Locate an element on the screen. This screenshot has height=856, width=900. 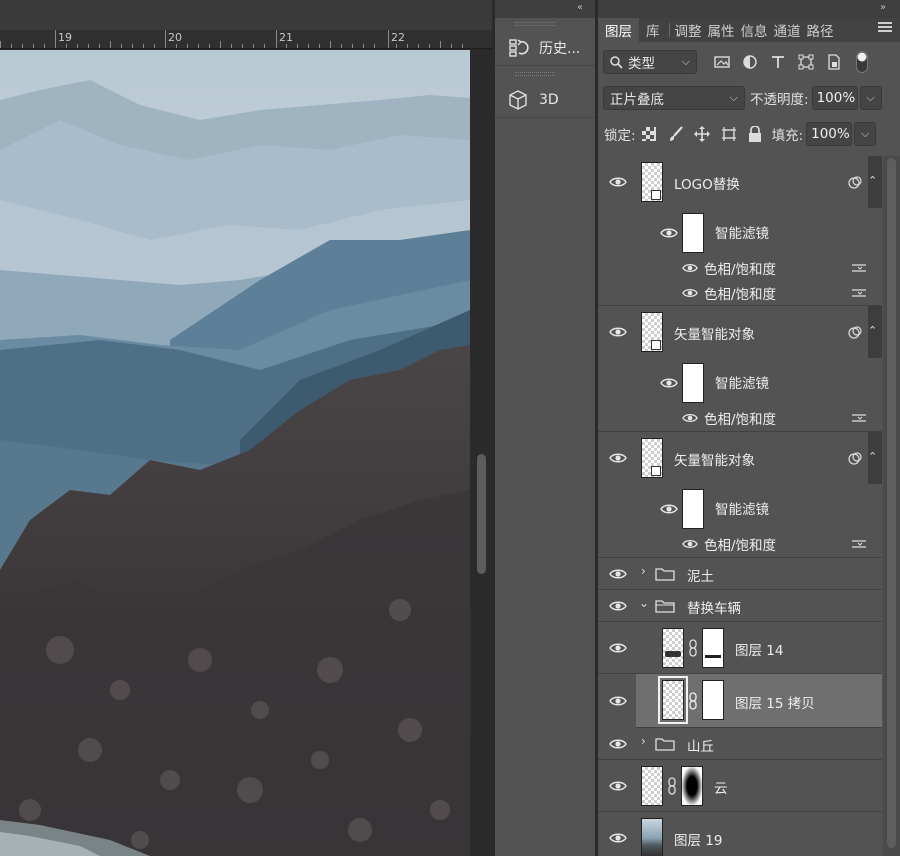
layer-list-scroll-thumb is located at coordinates (891, 503).